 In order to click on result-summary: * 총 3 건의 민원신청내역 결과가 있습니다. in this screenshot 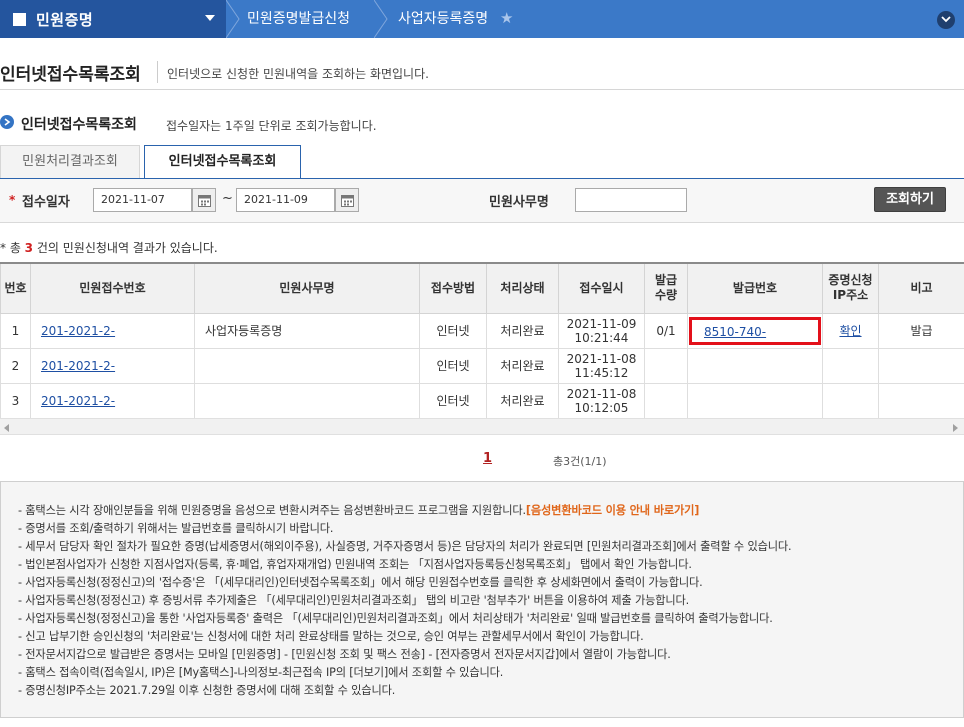, I will do `click(109, 247)`.